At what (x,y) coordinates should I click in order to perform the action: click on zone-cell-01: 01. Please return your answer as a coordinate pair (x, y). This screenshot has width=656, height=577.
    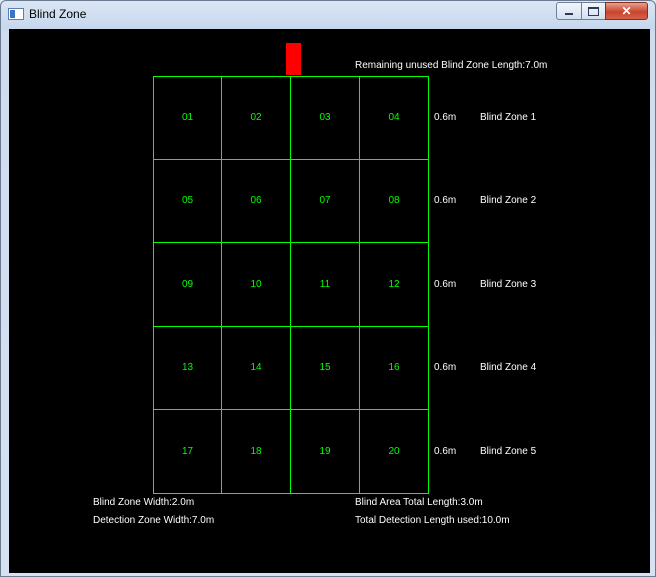
    Looking at the image, I should click on (187, 118).